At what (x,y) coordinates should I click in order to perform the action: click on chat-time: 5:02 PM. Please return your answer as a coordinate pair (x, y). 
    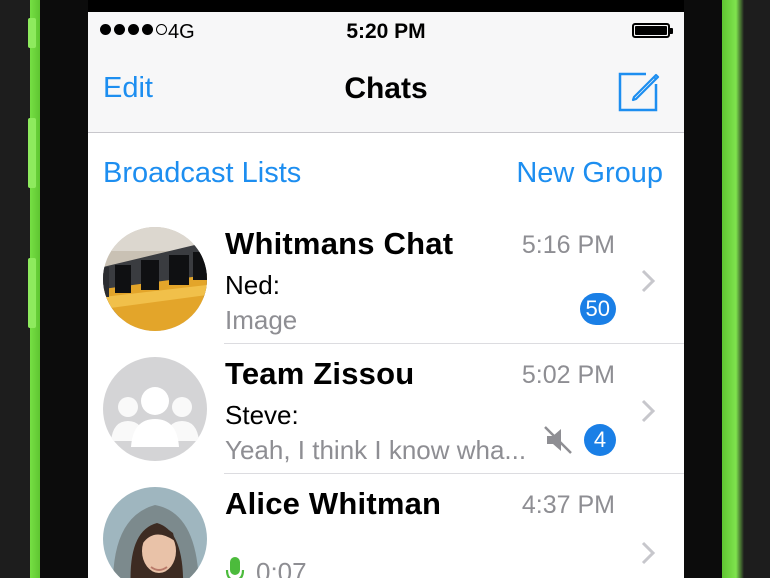
    Looking at the image, I should click on (568, 375).